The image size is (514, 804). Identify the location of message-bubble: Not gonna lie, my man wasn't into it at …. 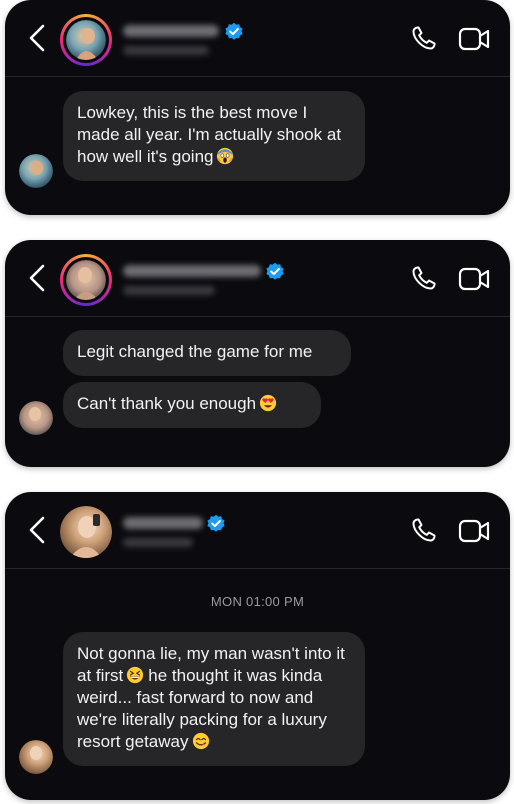
(214, 699).